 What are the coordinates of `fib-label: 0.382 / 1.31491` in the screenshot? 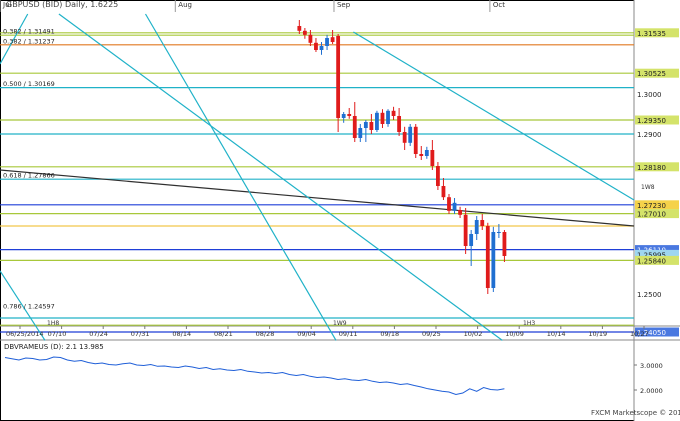 It's located at (29, 31).